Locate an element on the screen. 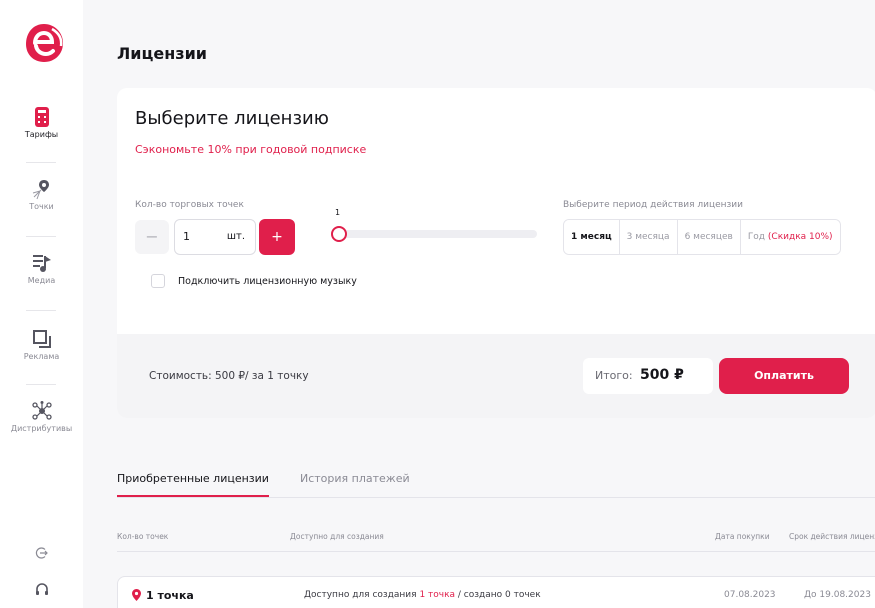 Image resolution: width=875 pixels, height=608 pixels. sidebar-item-media: Медиа is located at coordinates (41, 268).